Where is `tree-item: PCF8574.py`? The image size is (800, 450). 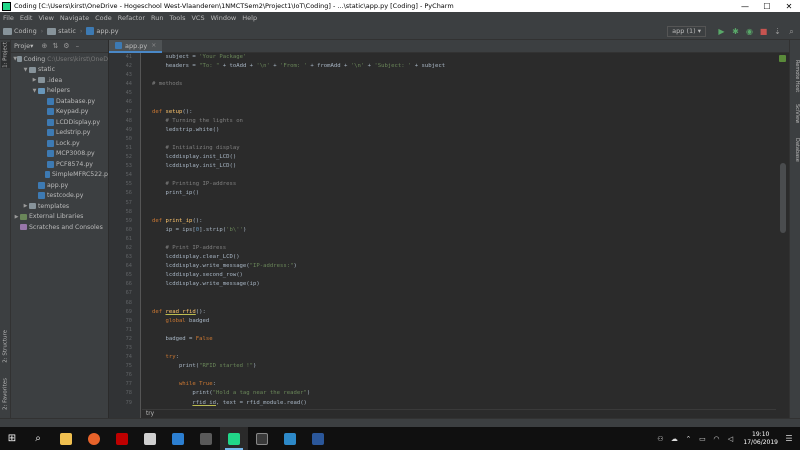
tree-item: PCF8574.py is located at coordinates (59, 164).